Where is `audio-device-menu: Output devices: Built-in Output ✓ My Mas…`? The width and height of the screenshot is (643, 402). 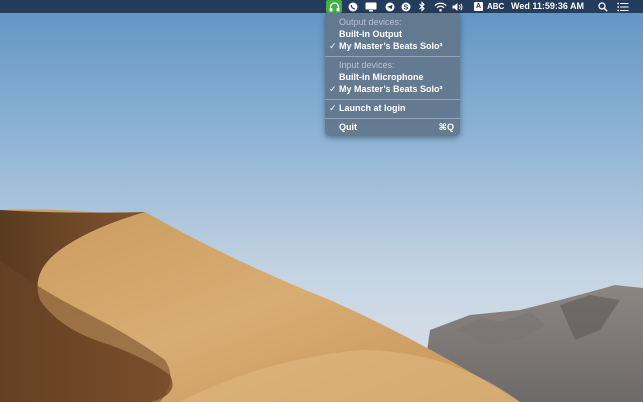 audio-device-menu: Output devices: Built-in Output ✓ My Mas… is located at coordinates (392, 74).